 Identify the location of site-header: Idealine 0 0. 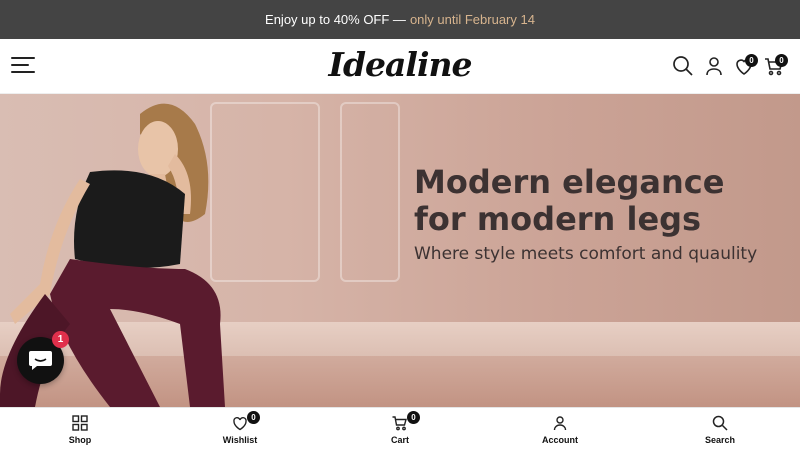
(400, 66).